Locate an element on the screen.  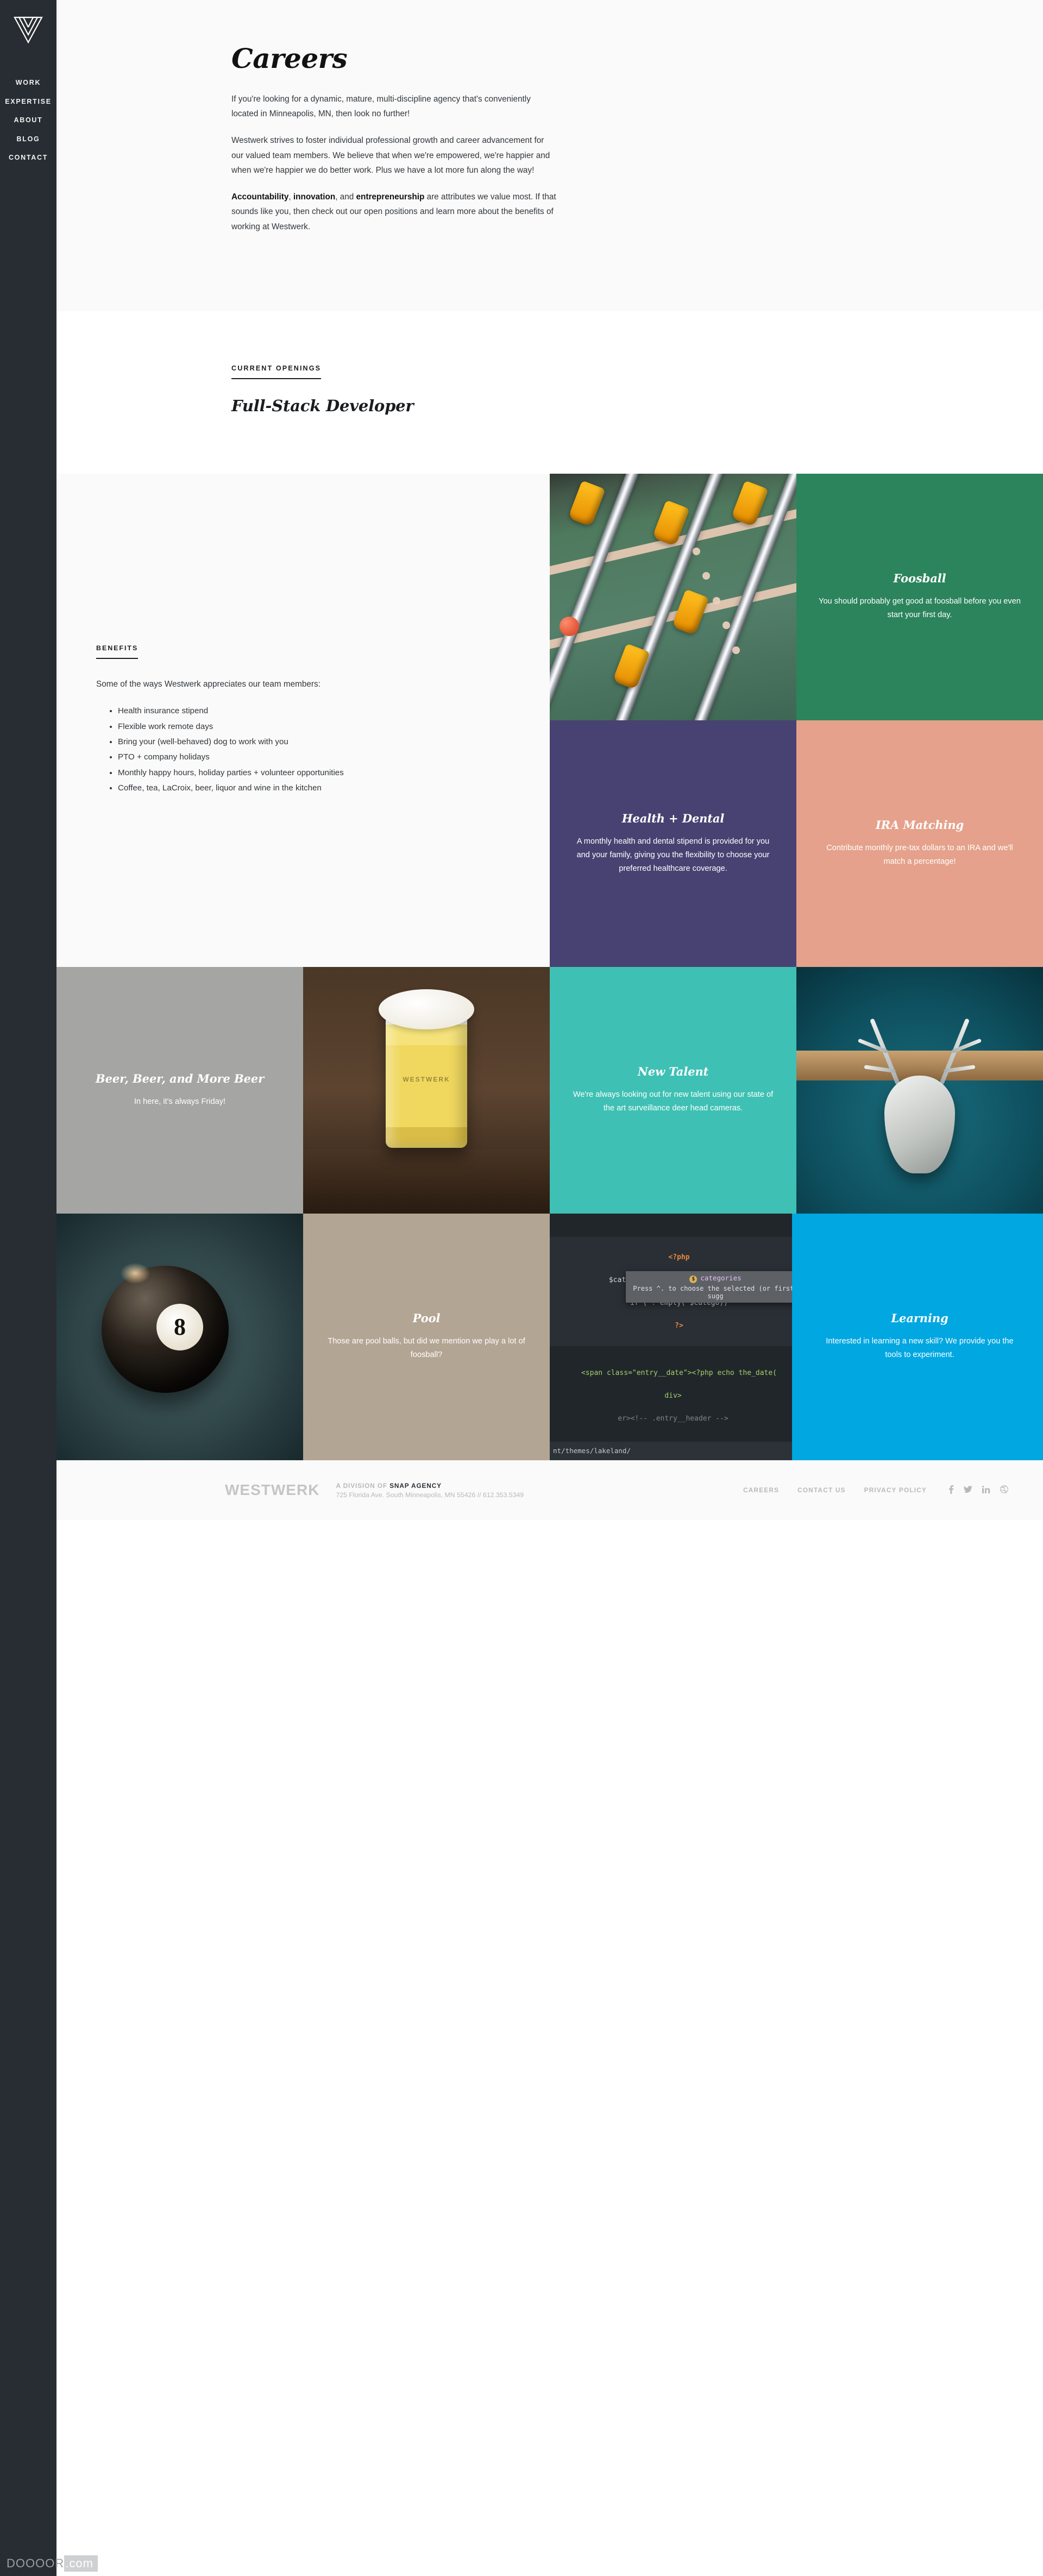
dribbble-icon is located at coordinates (1004, 1490).